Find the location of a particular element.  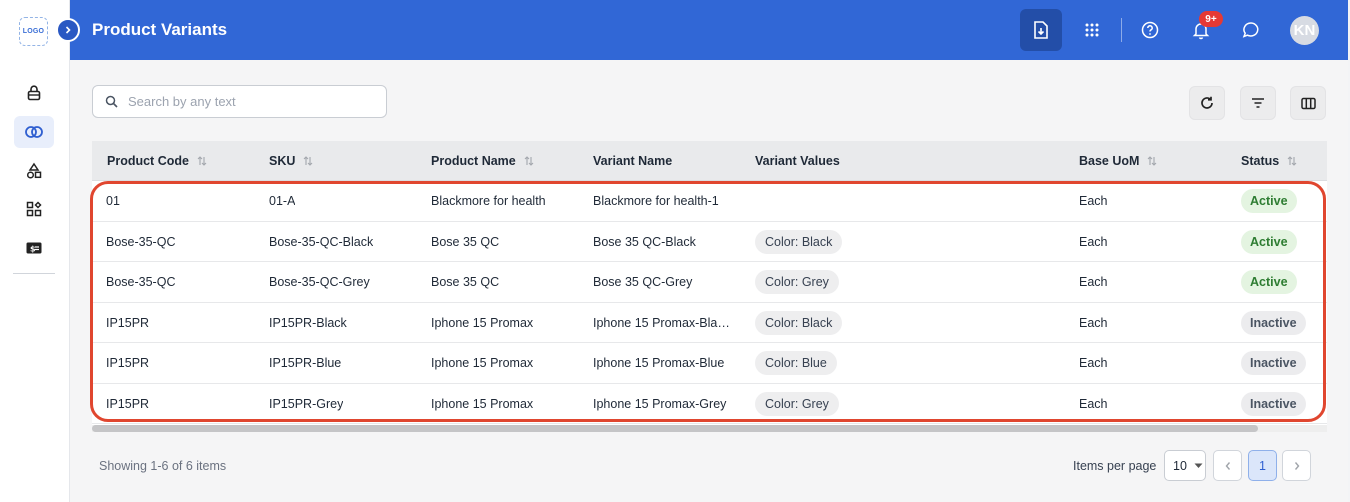

variant-value-chip: Color: Blue is located at coordinates (796, 363).